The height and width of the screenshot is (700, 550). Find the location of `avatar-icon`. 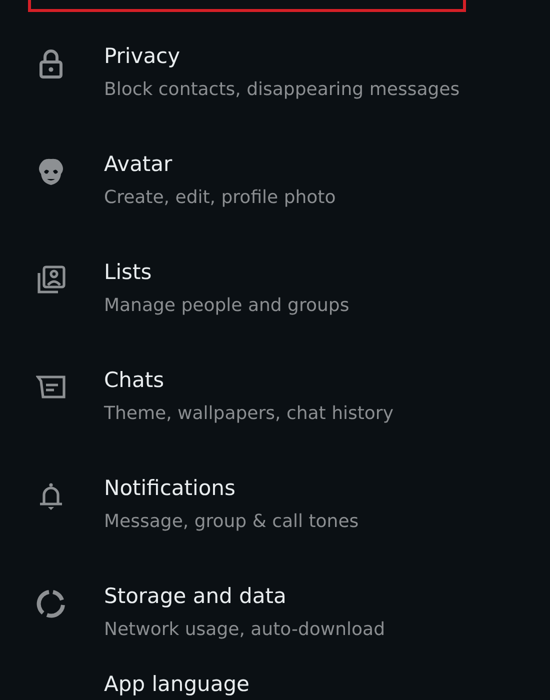

avatar-icon is located at coordinates (51, 172).